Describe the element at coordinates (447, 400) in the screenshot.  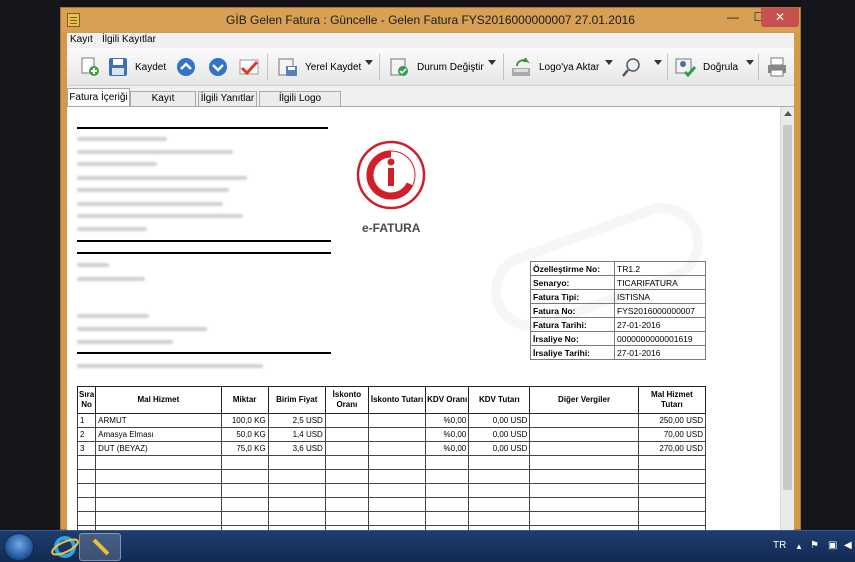
I see `items-column-header: KDV Oranı` at that location.